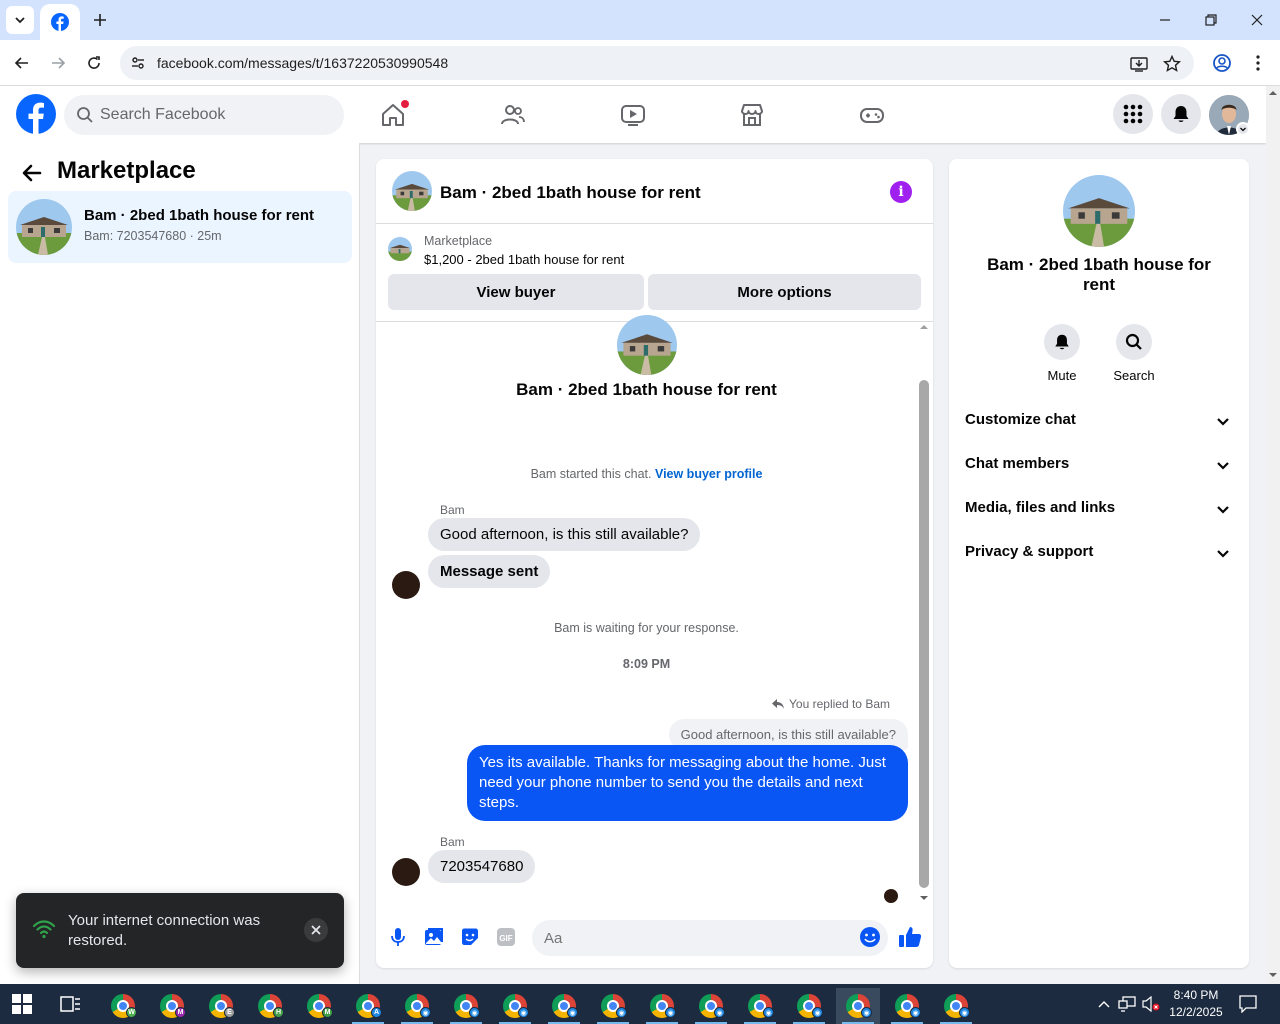 This screenshot has height=1024, width=1280. I want to click on mute-button: Mute, so click(1062, 353).